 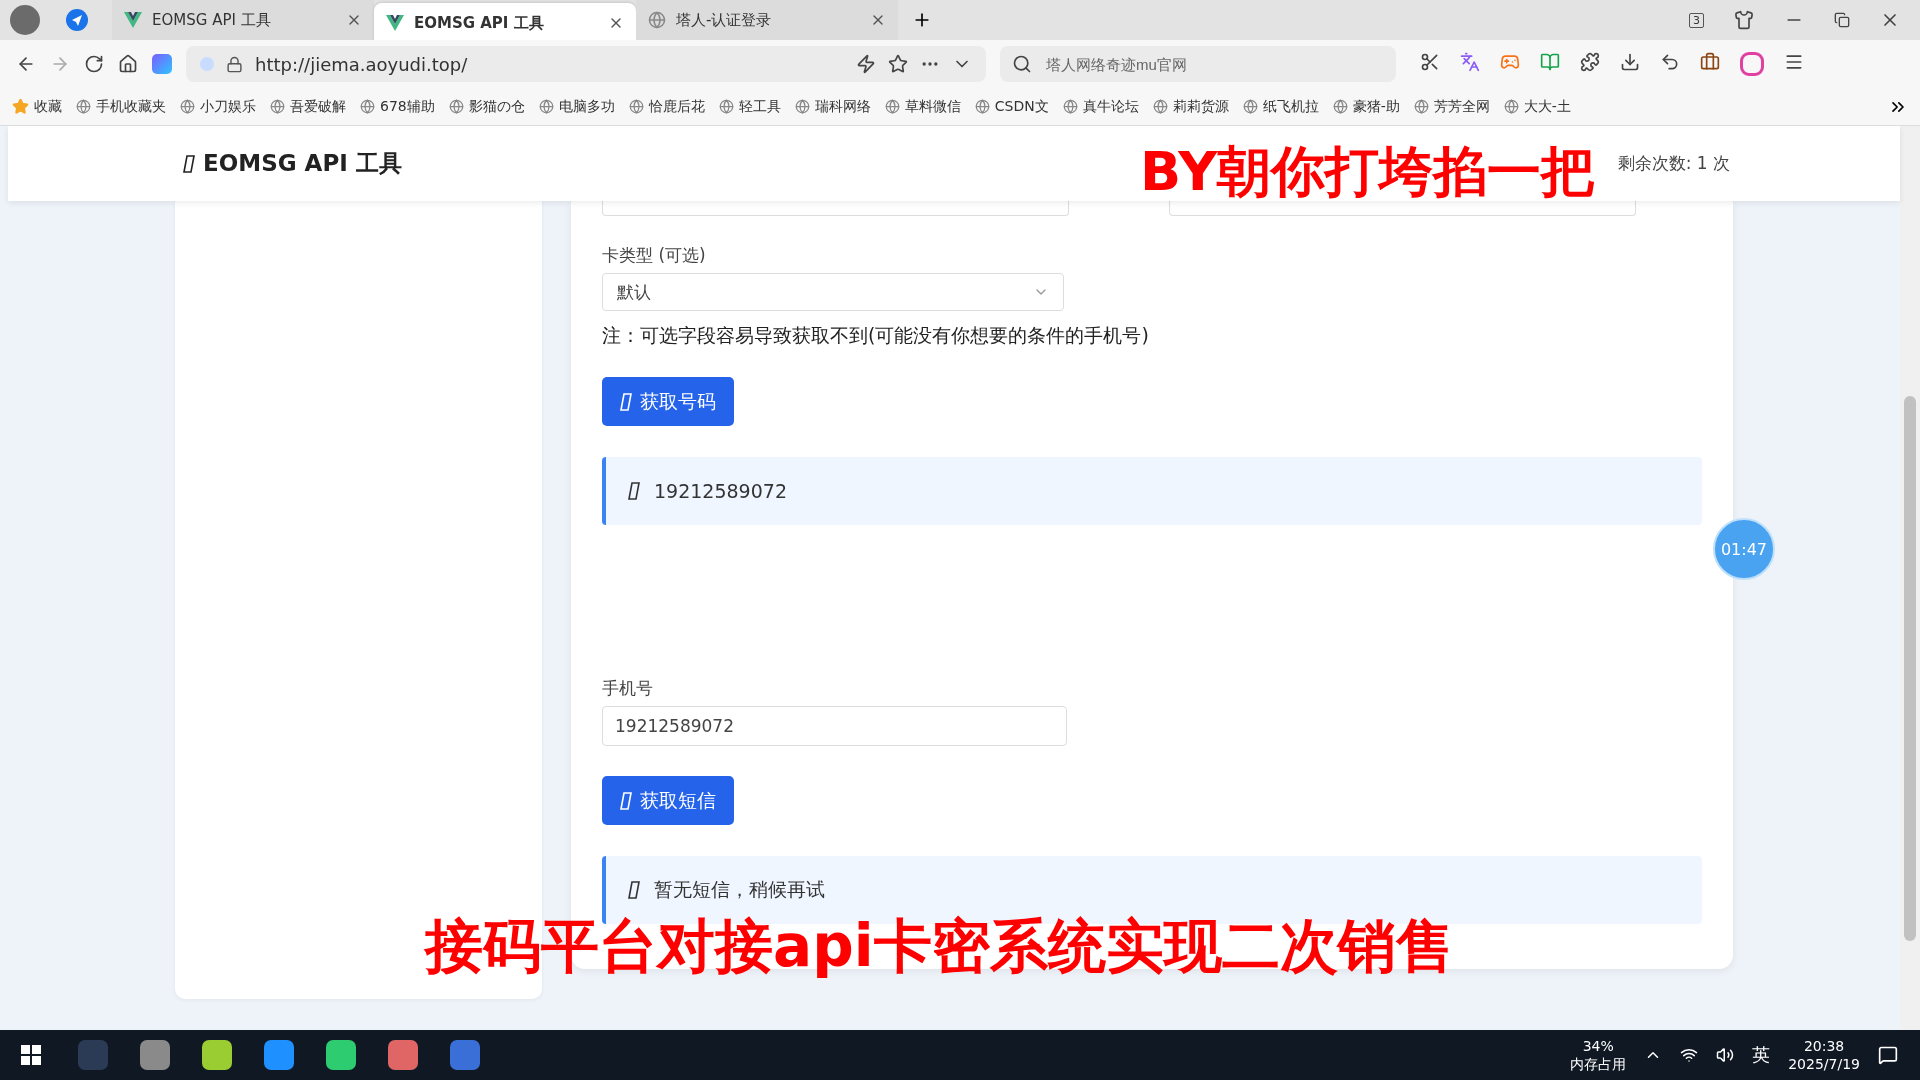 What do you see at coordinates (1214, 64) in the screenshot?
I see `search-input: 塔人网络奇迹mu官网` at bounding box center [1214, 64].